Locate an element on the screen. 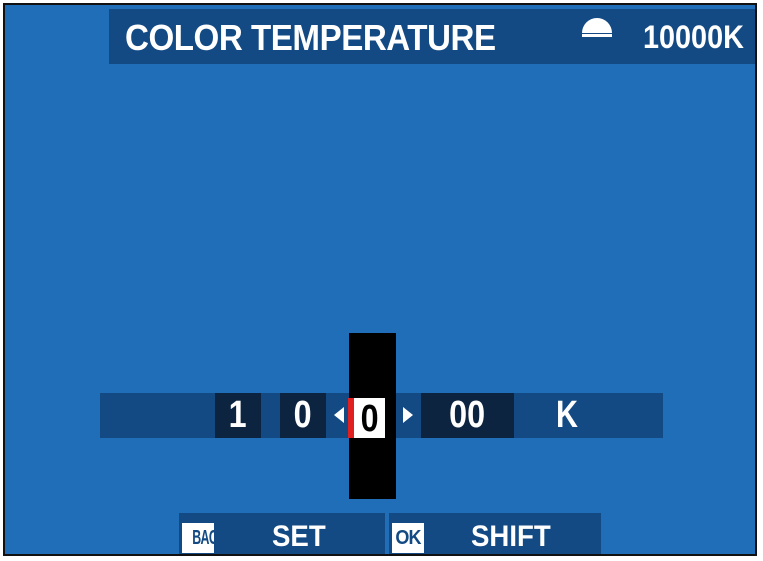 This screenshot has width=763, height=561. sun-icon is located at coordinates (597, 27).